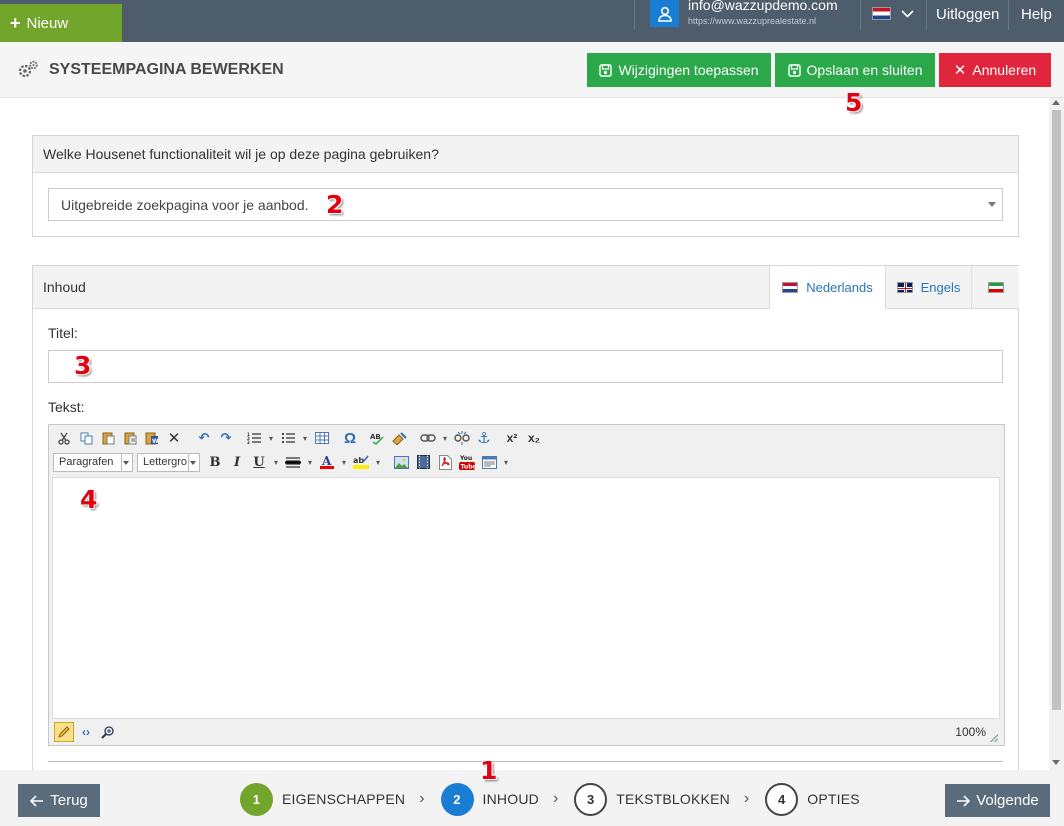  I want to click on redo-icon: ↷, so click(226, 438).